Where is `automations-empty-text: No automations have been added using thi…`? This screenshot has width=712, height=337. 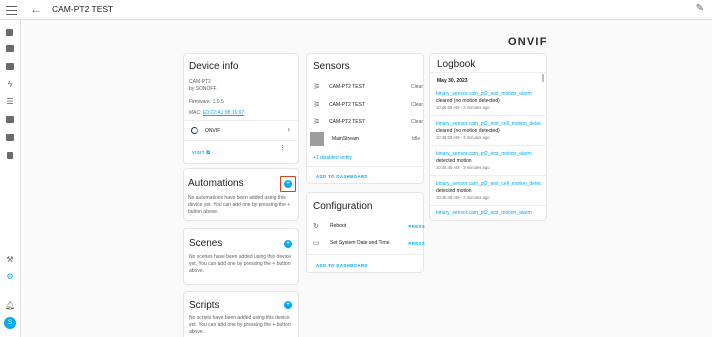 automations-empty-text: No automations have been added using thi… is located at coordinates (239, 205).